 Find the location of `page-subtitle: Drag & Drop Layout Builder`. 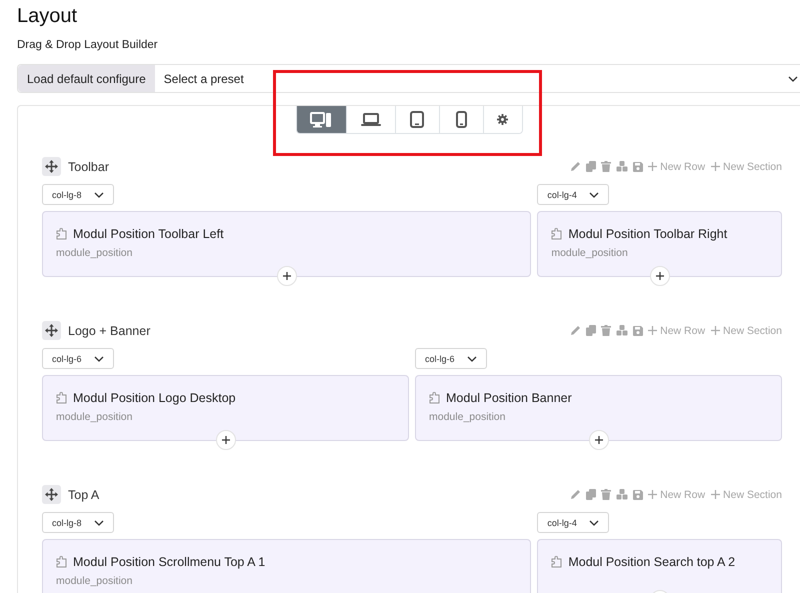

page-subtitle: Drag & Drop Layout Builder is located at coordinates (88, 45).